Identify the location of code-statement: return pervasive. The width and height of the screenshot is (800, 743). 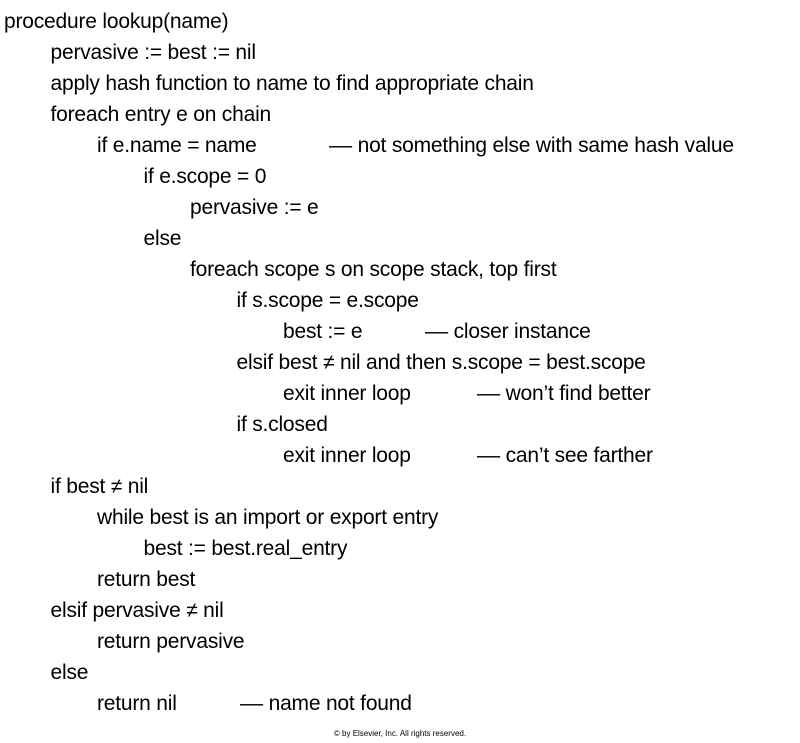
(171, 641).